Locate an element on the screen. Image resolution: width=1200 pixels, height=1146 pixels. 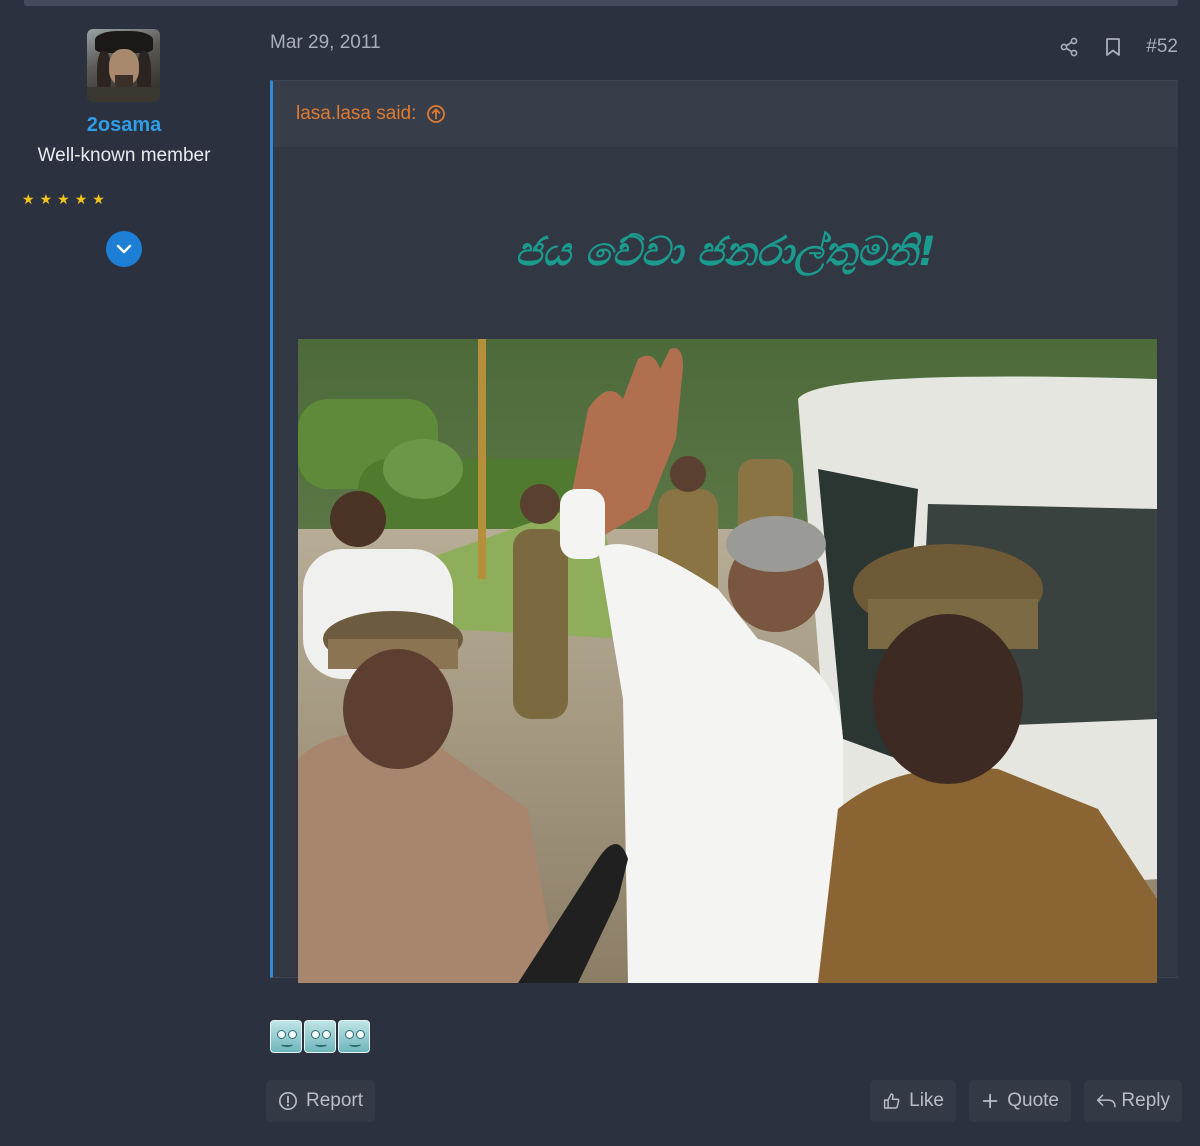
plus-icon is located at coordinates (990, 1101).